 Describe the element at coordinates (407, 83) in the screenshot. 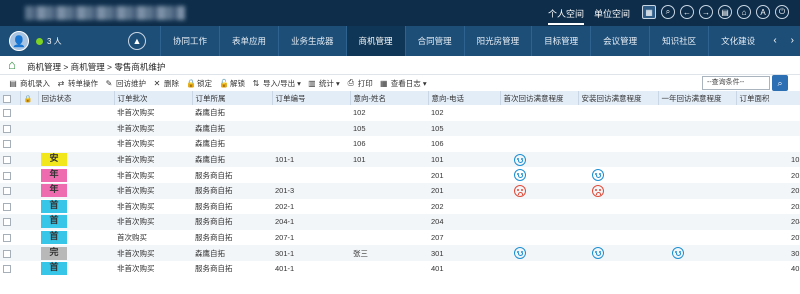

I see `log-button: ▦ 查看日志 ▾` at that location.